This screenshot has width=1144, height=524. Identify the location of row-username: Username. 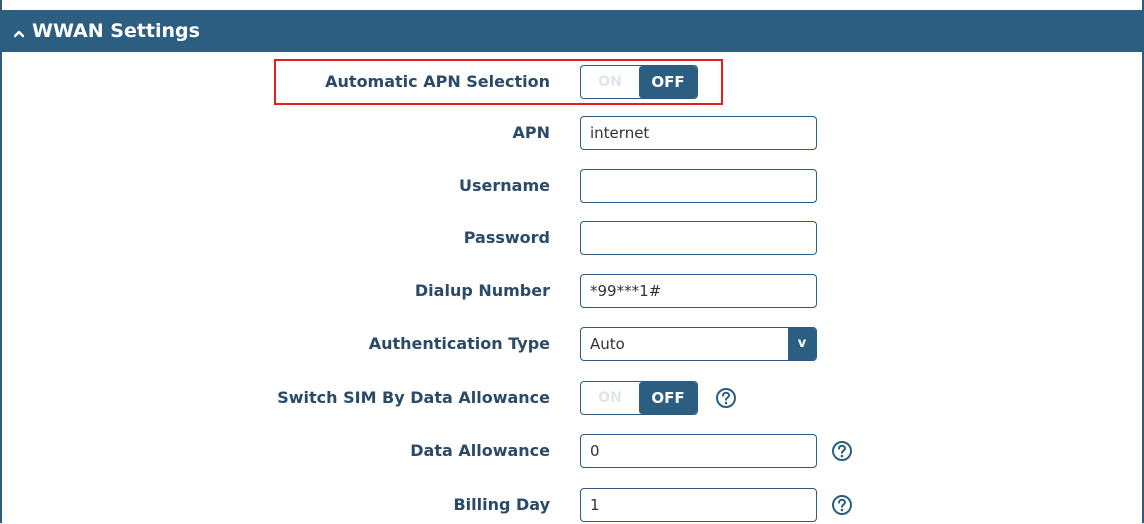
(572, 186).